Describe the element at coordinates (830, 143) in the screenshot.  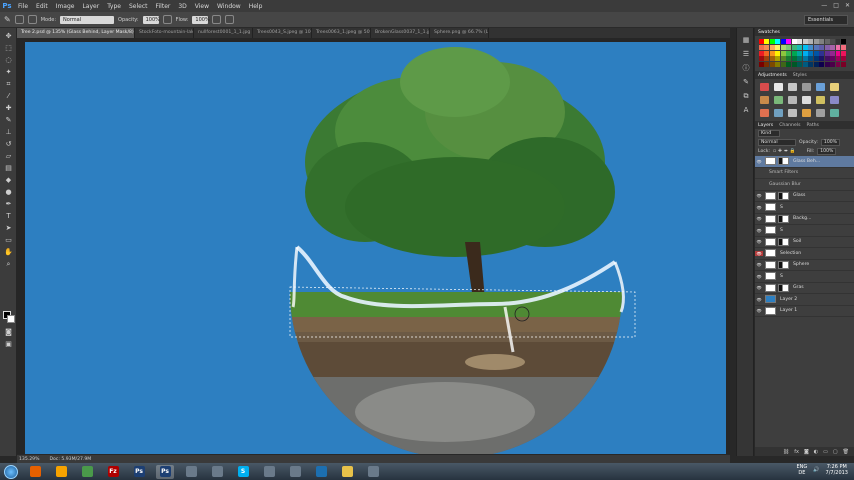
I see `layer-opacity-input: 100%` at that location.